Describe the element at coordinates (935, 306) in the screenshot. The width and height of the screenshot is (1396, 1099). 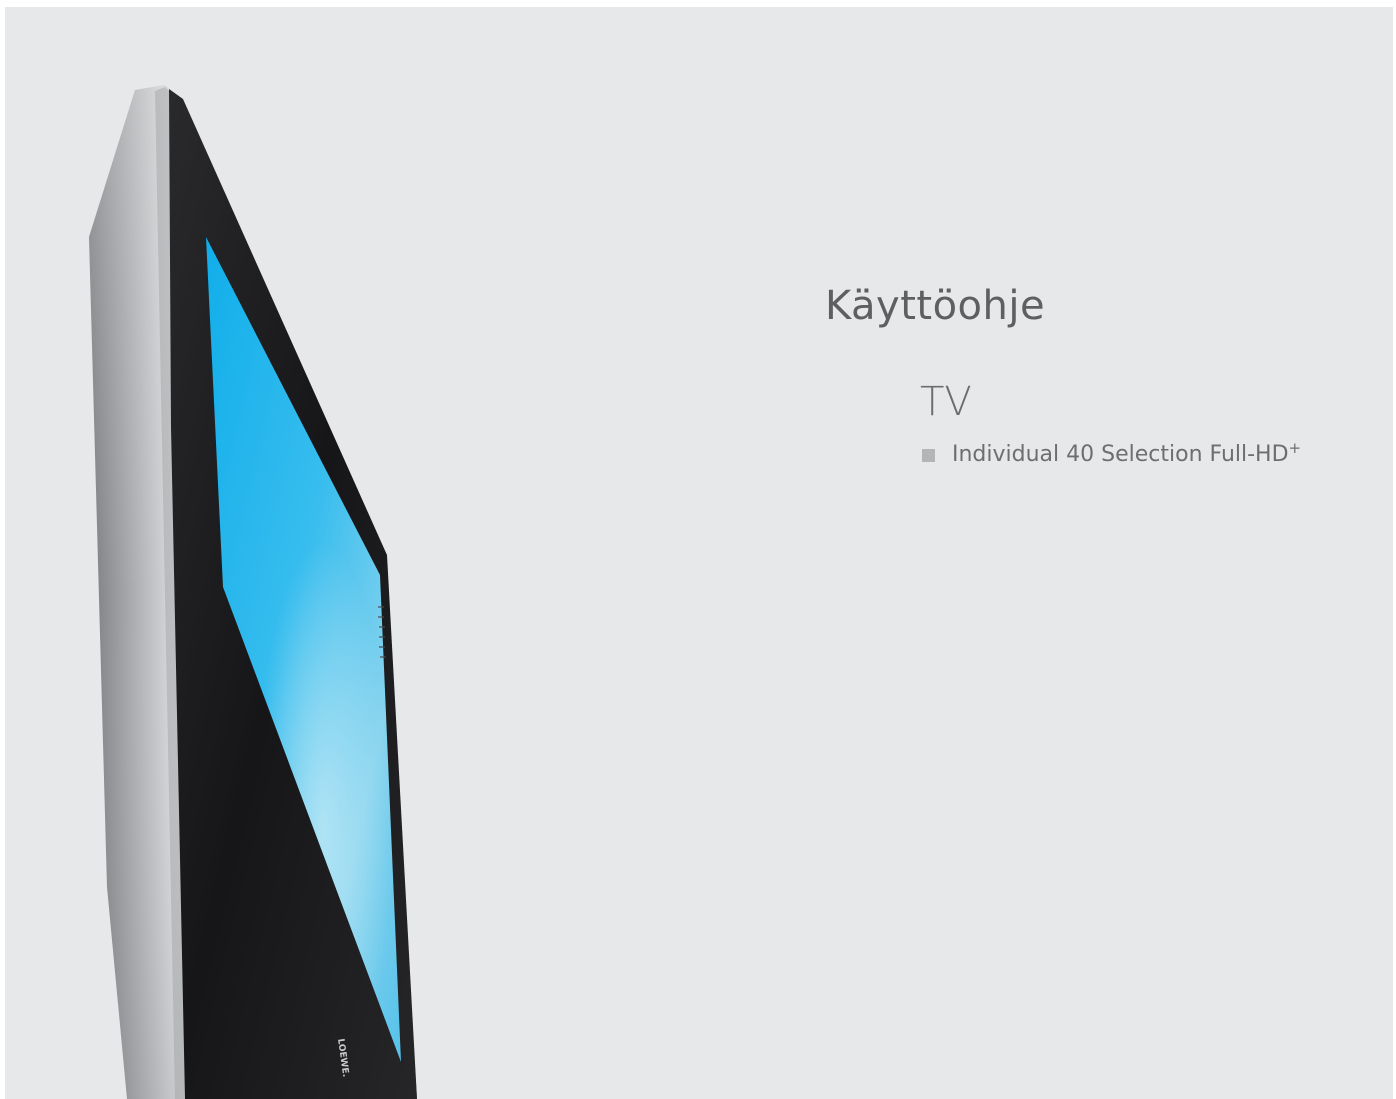
I see `manual-title: Käyttöohje` at that location.